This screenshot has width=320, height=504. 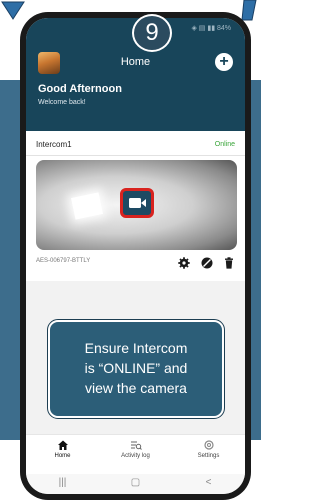 What do you see at coordinates (135, 62) in the screenshot?
I see `page-title: Home` at bounding box center [135, 62].